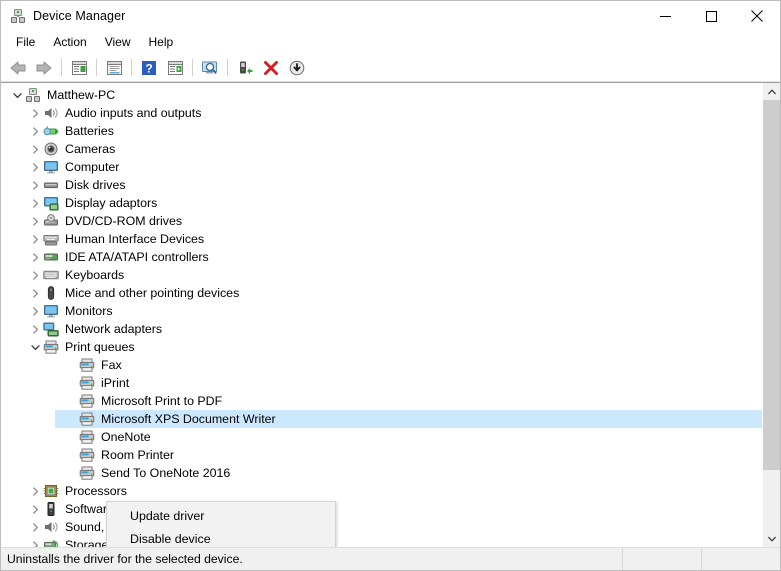  What do you see at coordinates (381, 473) in the screenshot?
I see `tree-row: Send To OneNote 2016` at bounding box center [381, 473].